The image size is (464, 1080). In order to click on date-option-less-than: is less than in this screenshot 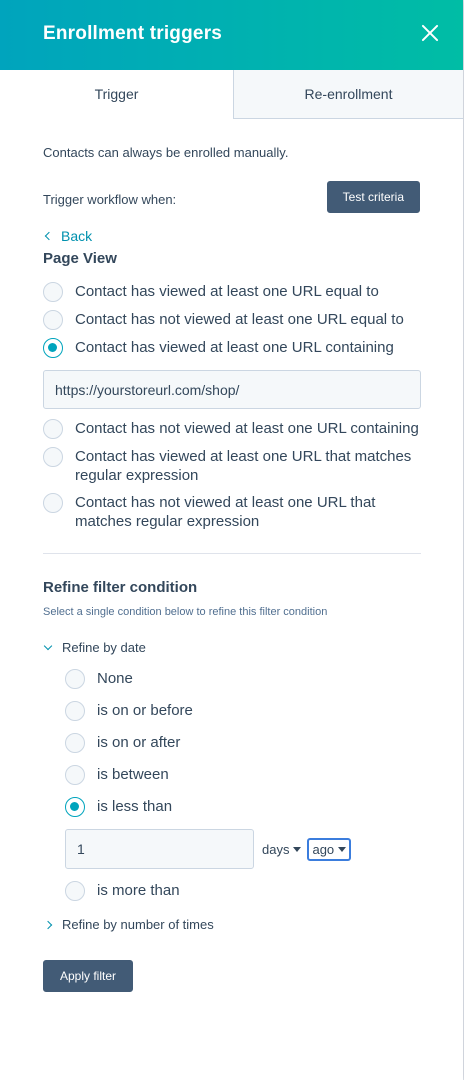, I will do `click(242, 807)`.